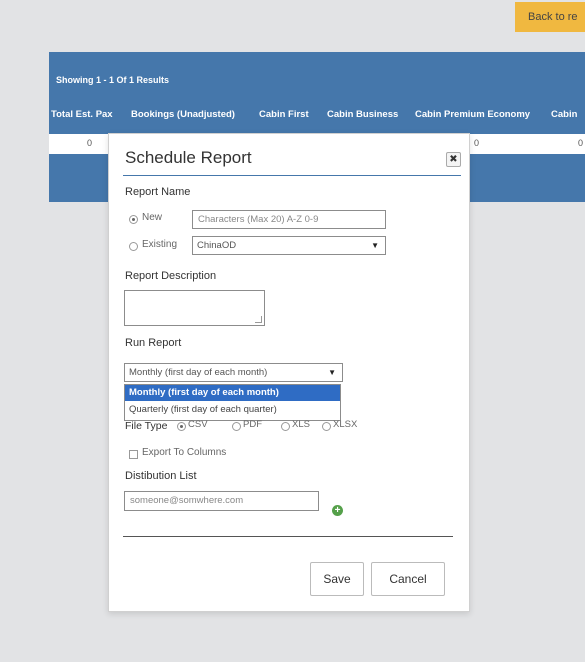  Describe the element at coordinates (453, 159) in the screenshot. I see `close-button: ✖` at that location.